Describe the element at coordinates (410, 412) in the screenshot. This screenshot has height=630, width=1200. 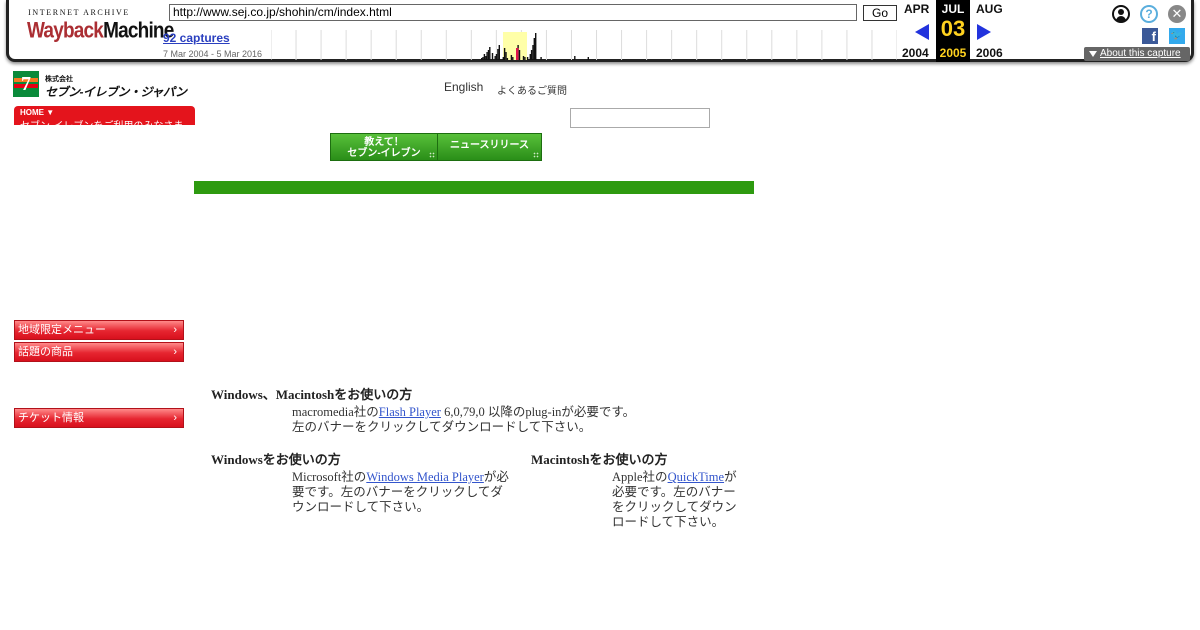
I see `flash-player-link: Flash Player` at that location.